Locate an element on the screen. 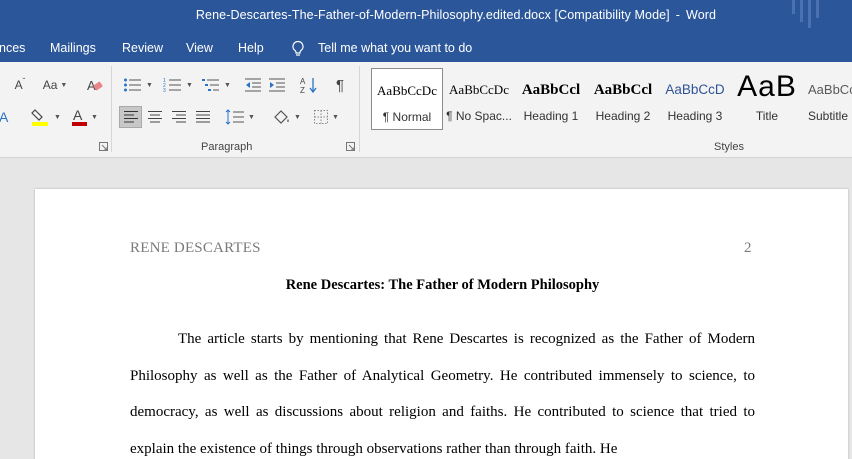  shrink-font-label: A is located at coordinates (18, 85).